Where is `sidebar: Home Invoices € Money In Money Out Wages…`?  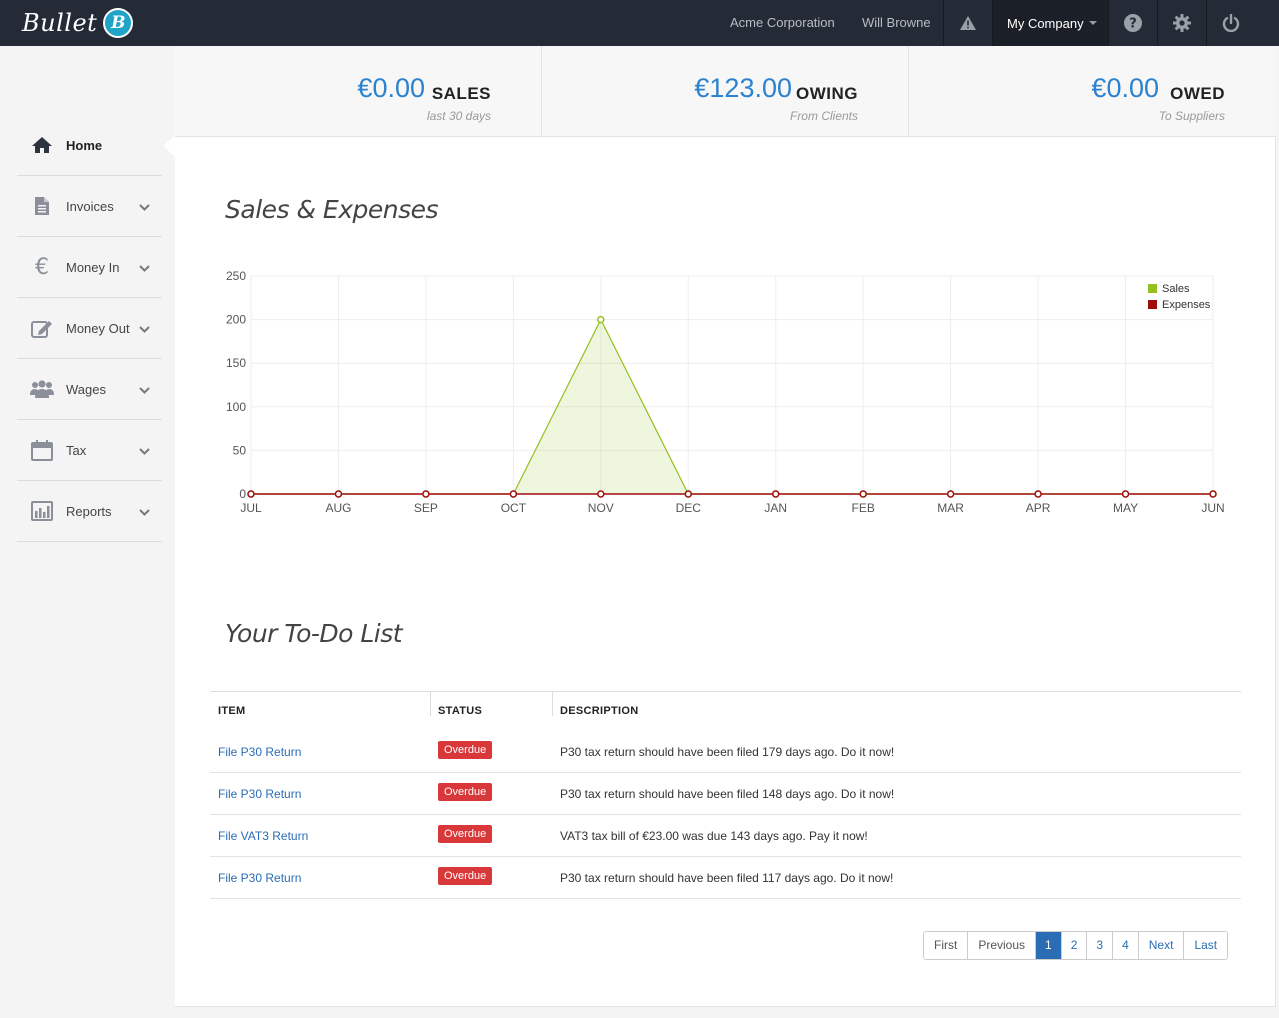 sidebar: Home Invoices € Money In Money Out Wages… is located at coordinates (87, 532).